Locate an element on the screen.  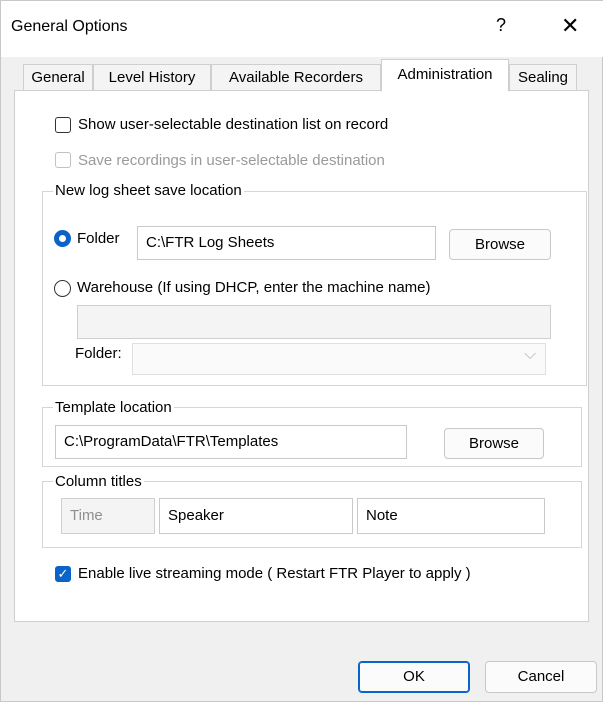
chevron-down-icon: ⌵ is located at coordinates (530, 354).